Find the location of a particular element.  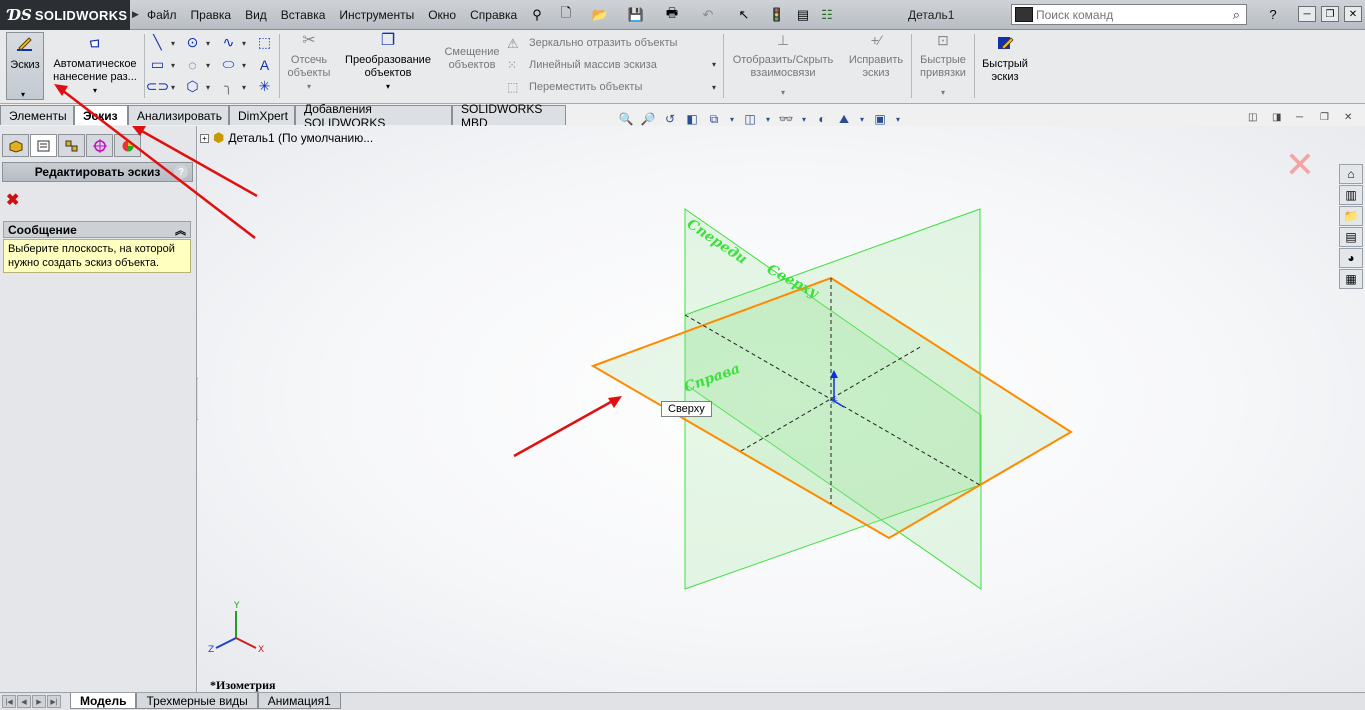

command-search-input is located at coordinates (1131, 14).